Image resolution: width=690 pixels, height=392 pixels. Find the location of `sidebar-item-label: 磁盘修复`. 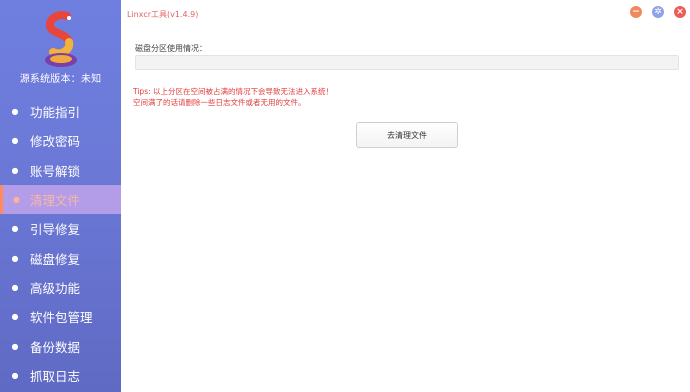

sidebar-item-label: 磁盘修复 is located at coordinates (55, 259).